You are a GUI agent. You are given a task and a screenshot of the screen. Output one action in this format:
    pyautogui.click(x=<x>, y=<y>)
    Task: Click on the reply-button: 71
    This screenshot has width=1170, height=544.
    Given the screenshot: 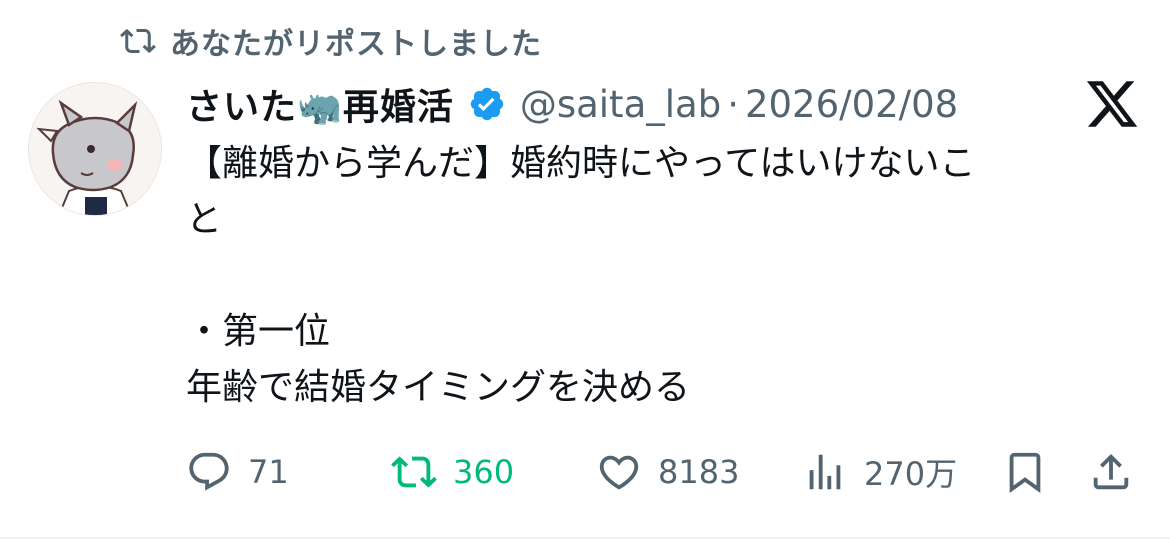 What is the action you would take?
    pyautogui.click(x=288, y=472)
    